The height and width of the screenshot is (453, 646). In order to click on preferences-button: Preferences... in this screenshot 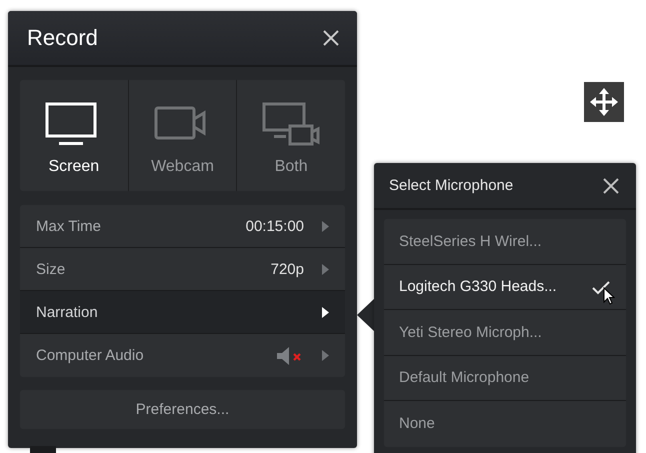, I will do `click(182, 409)`.